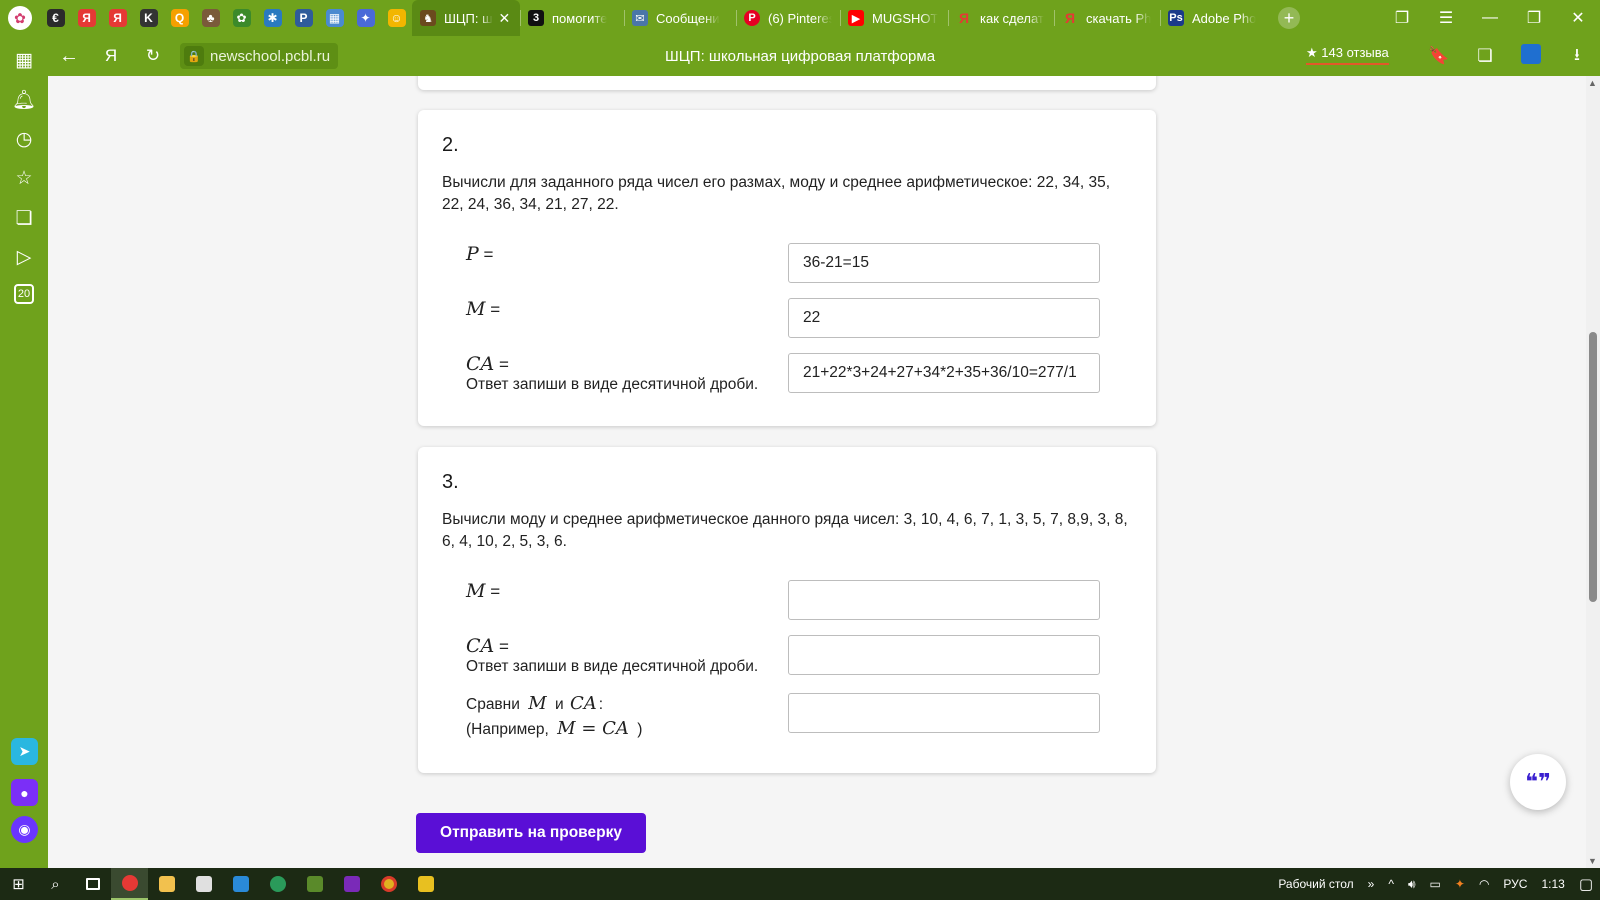 The width and height of the screenshot is (1600, 900). Describe the element at coordinates (944, 600) in the screenshot. I see `mode-answer-input` at that location.